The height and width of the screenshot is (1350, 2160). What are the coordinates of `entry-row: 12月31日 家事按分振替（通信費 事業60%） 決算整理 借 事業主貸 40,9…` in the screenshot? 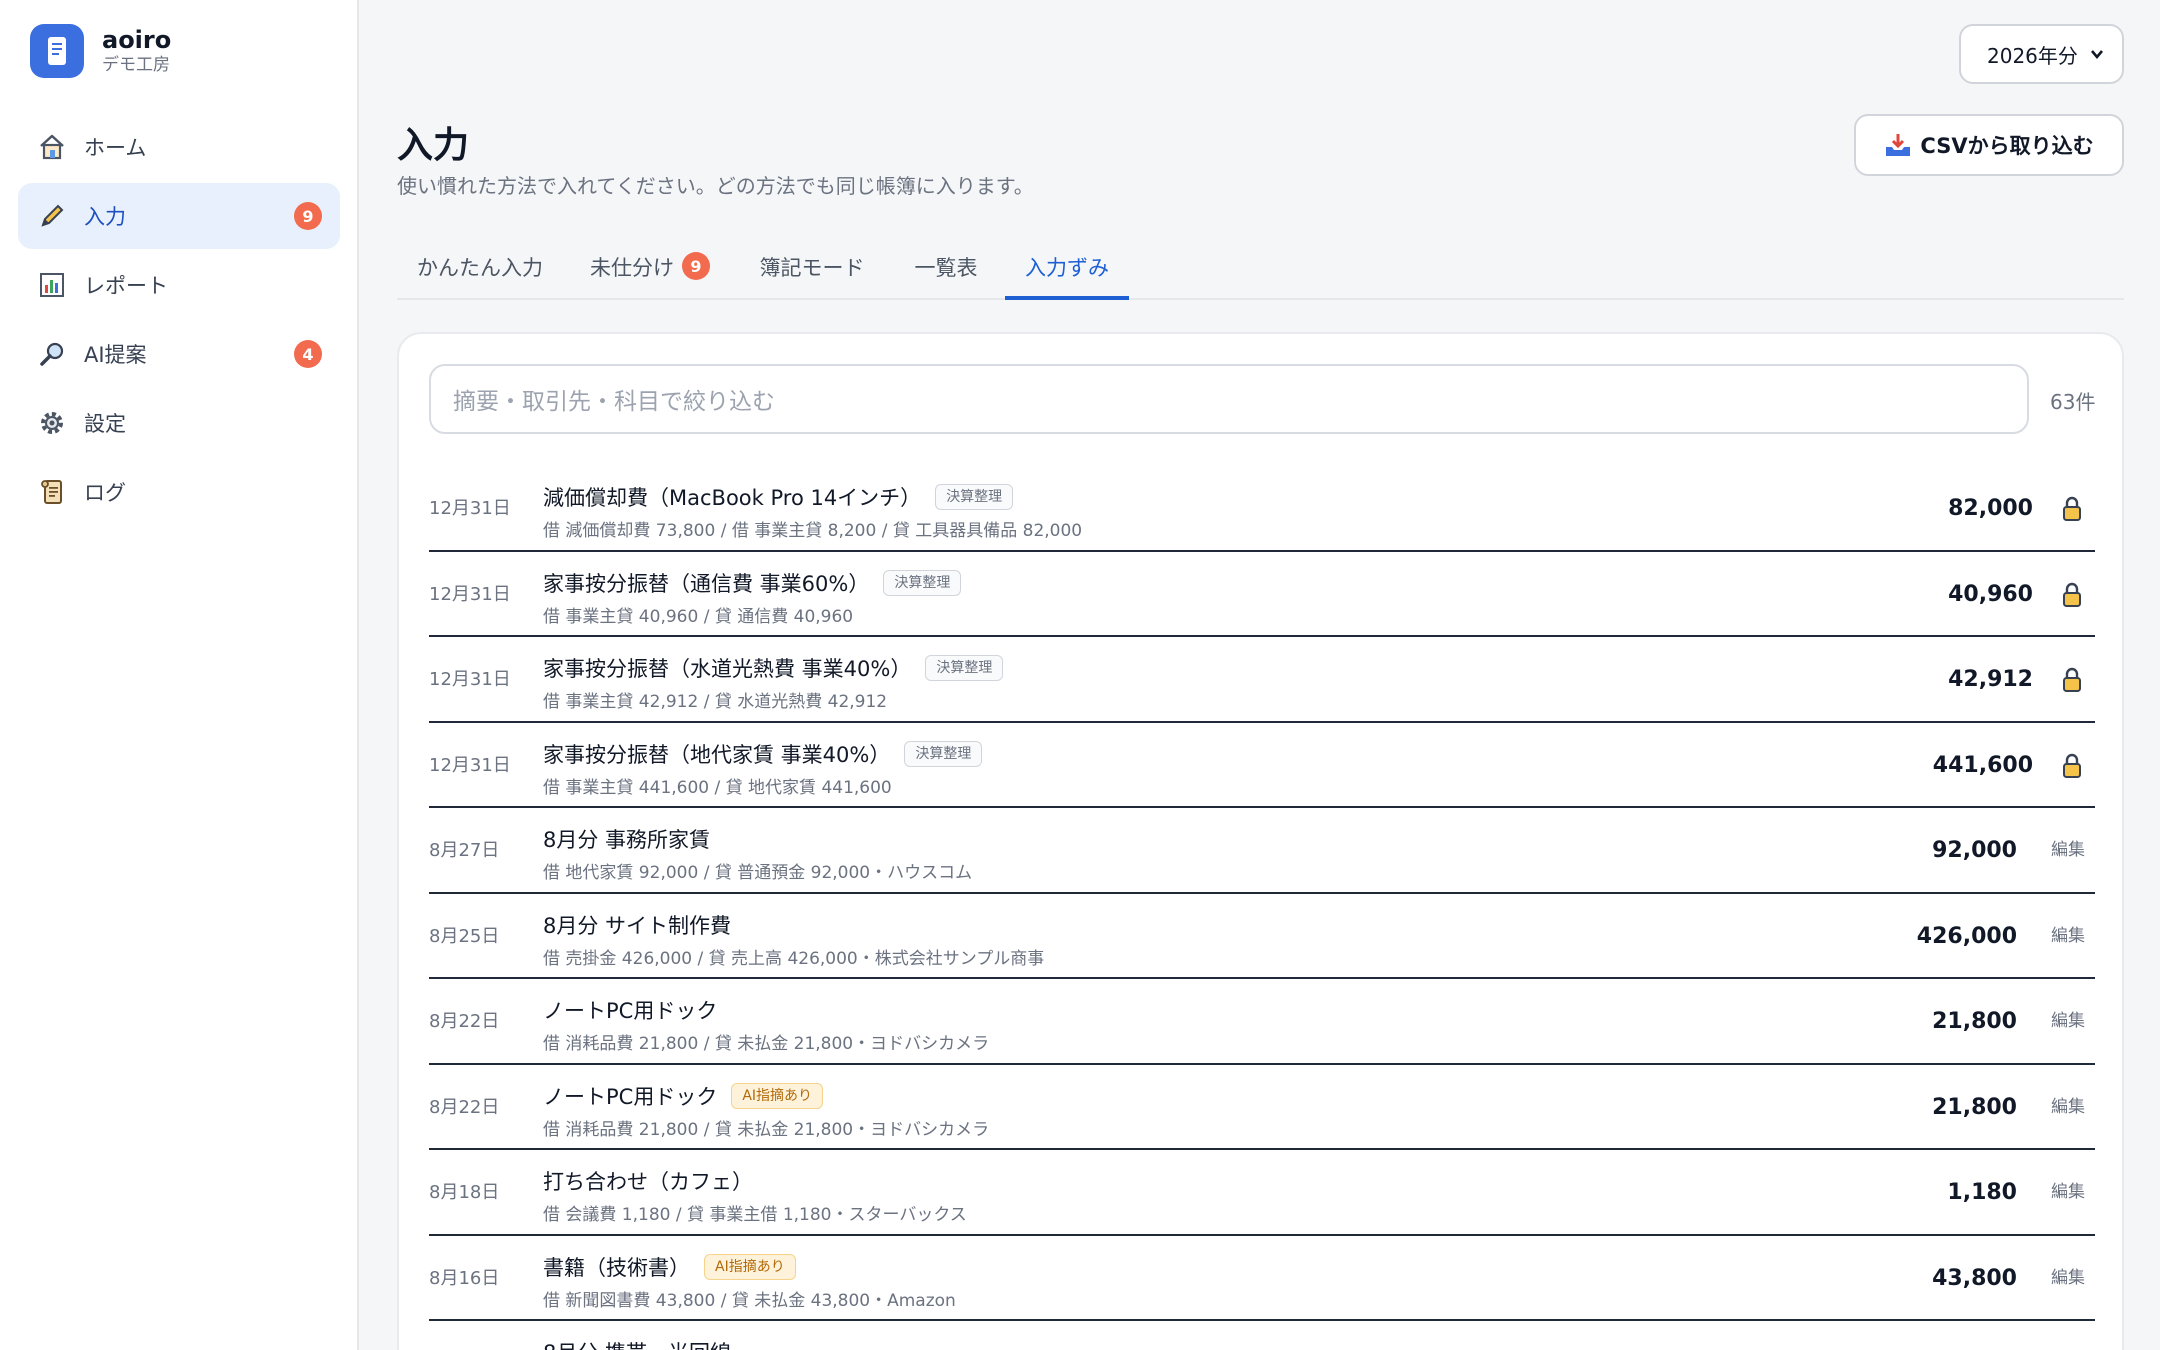 It's located at (1262, 594).